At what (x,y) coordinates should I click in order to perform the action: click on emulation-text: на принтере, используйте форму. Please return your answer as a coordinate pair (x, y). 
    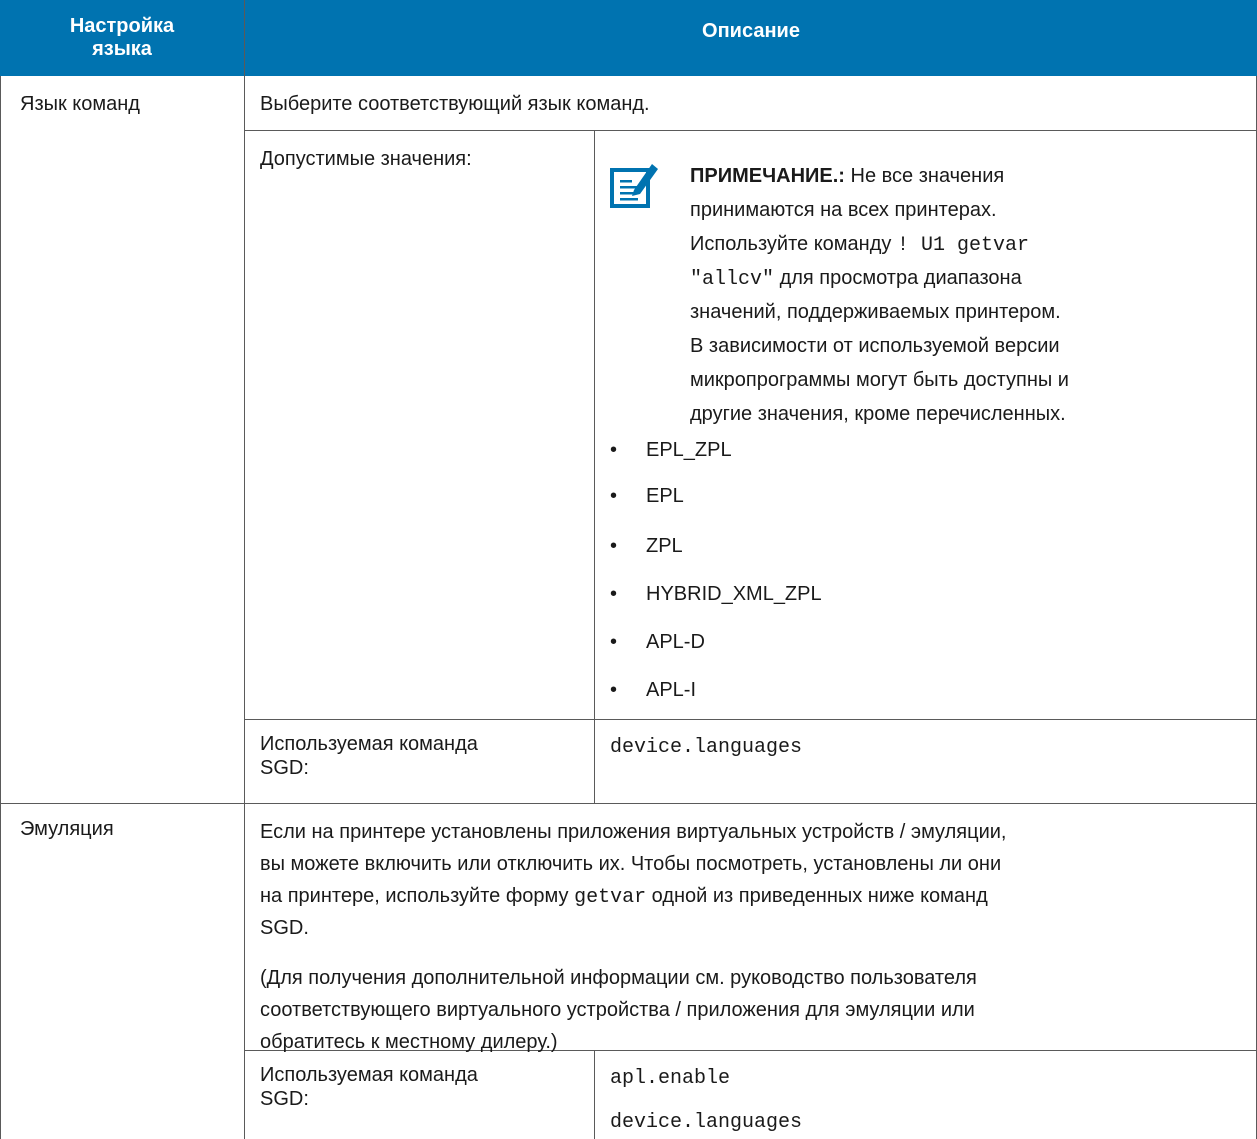
    Looking at the image, I should click on (417, 896).